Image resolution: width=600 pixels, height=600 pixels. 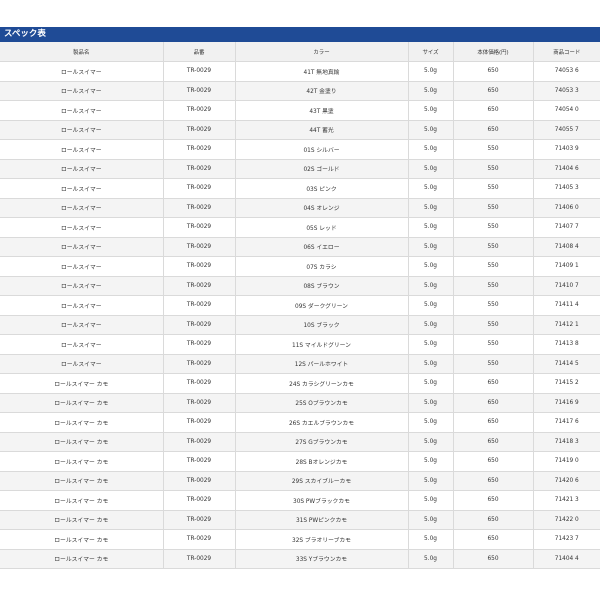 What do you see at coordinates (566, 91) in the screenshot?
I see `cell-product-code: 74053 3` at bounding box center [566, 91].